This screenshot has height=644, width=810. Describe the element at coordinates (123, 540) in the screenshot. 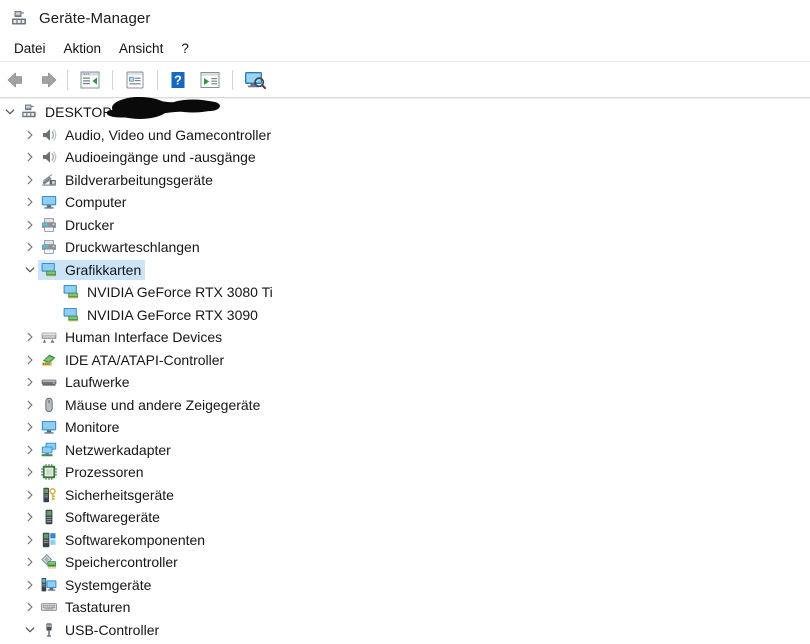

I see `tree-item: Softwarekomponenten` at that location.